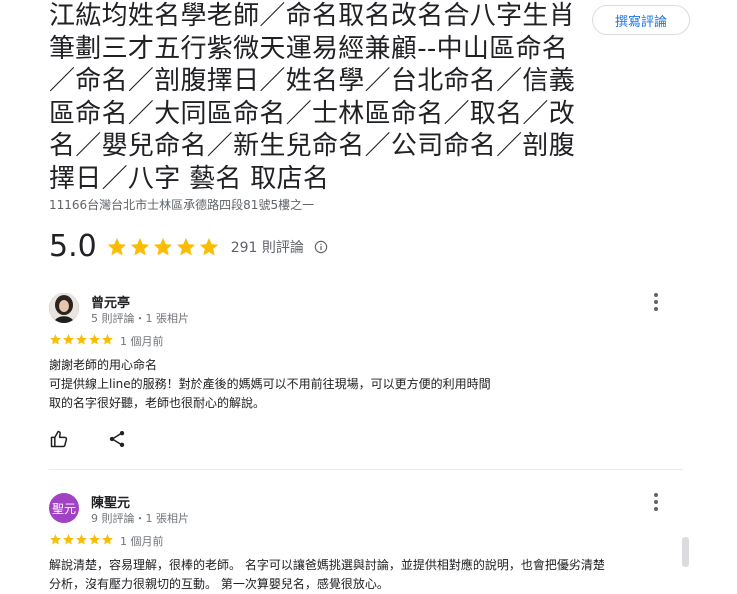 The height and width of the screenshot is (594, 737). Describe the element at coordinates (110, 501) in the screenshot. I see `reviewer-name: 陳聖元` at that location.